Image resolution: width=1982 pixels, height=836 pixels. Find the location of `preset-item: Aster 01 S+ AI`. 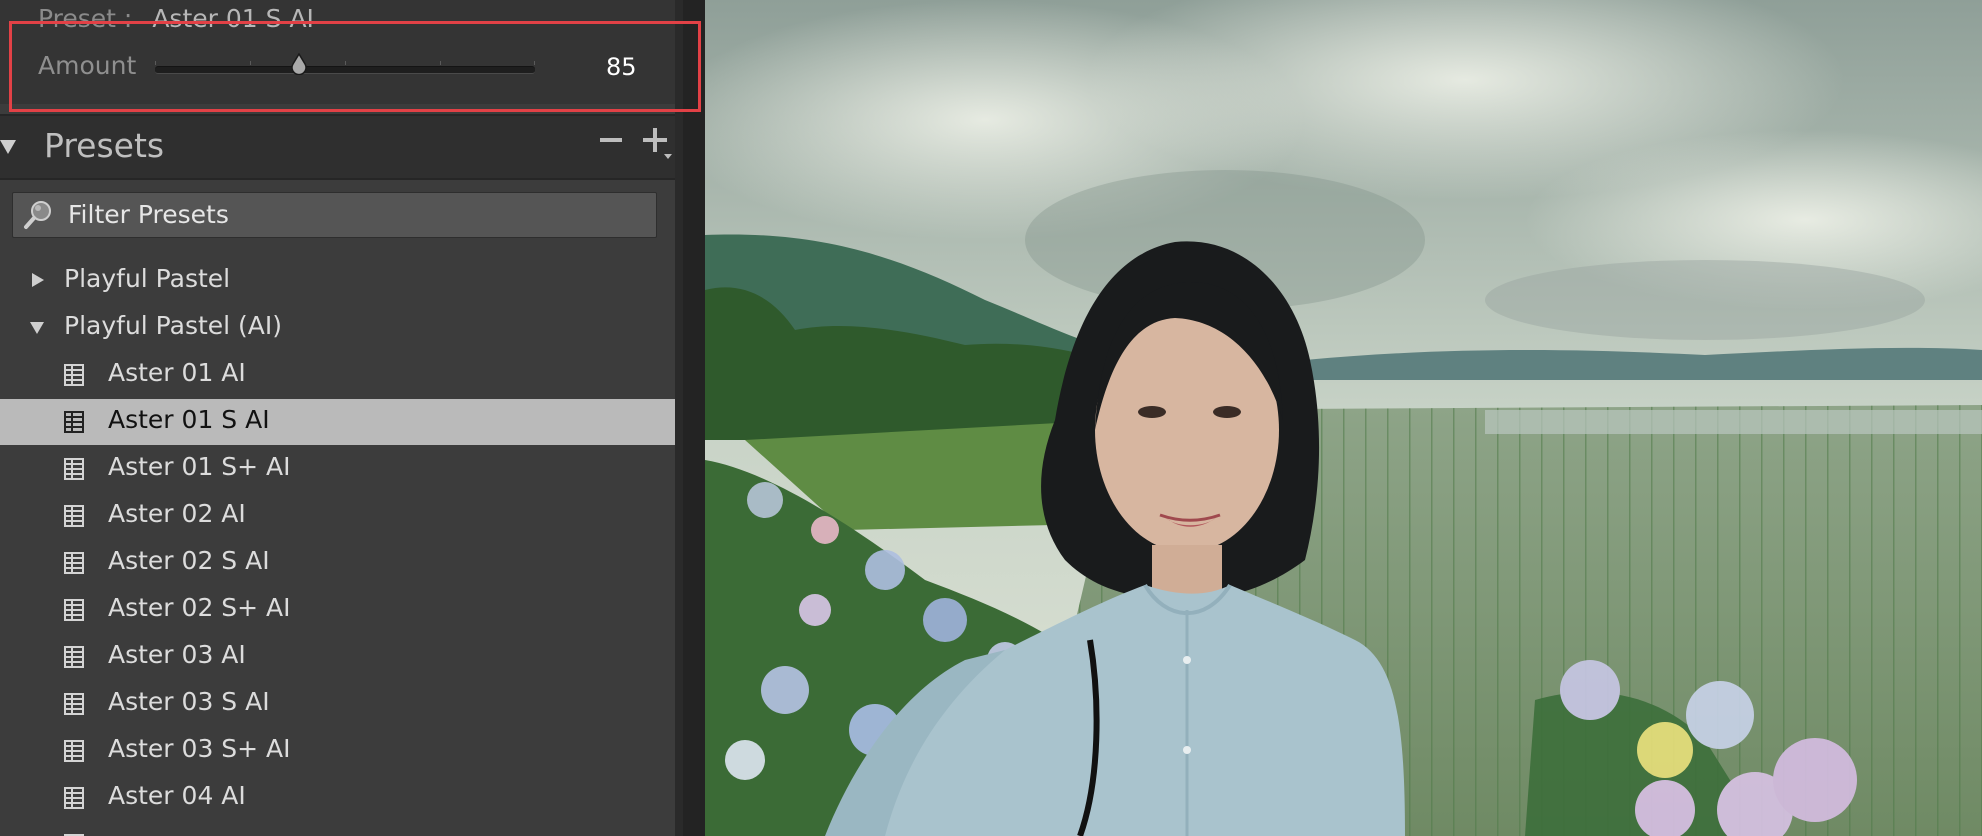

preset-item: Aster 01 S+ AI is located at coordinates (337, 469).